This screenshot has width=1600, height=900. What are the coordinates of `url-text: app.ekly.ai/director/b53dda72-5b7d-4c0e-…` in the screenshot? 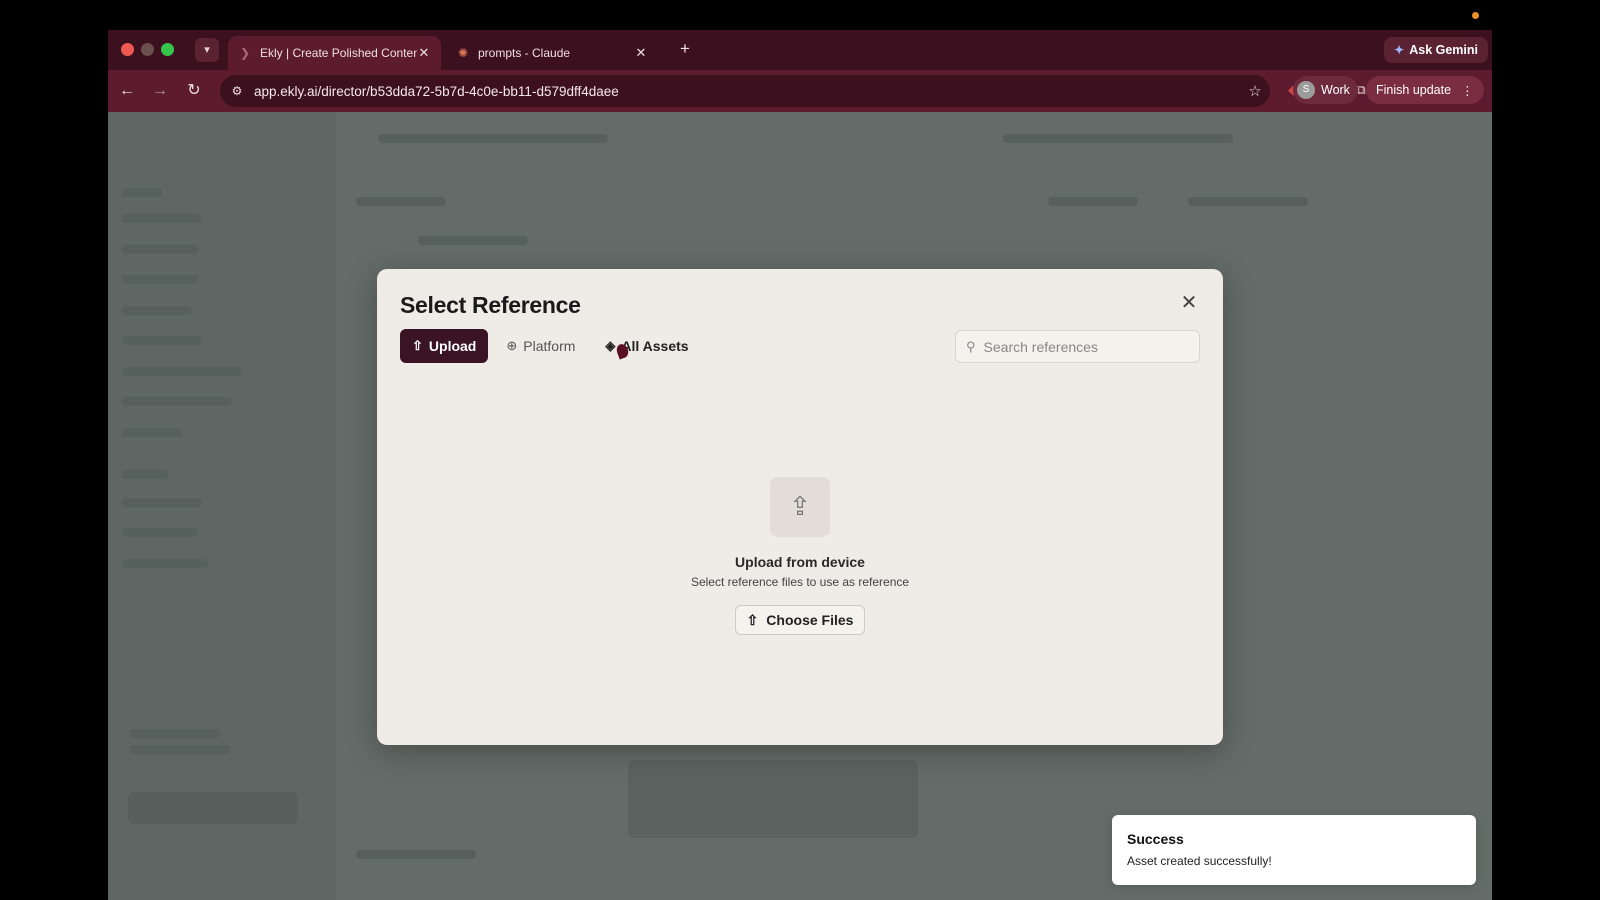 It's located at (747, 91).